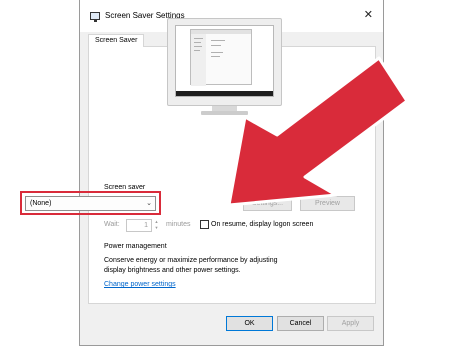 The width and height of the screenshot is (460, 346). I want to click on close-icon: ✕, so click(368, 15).